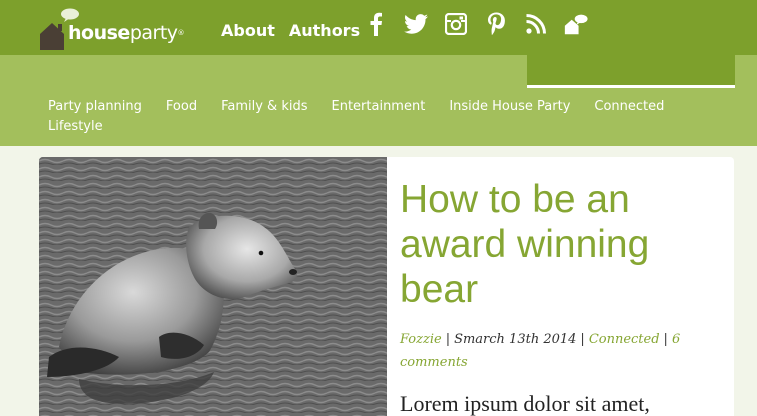 The image size is (757, 416). I want to click on site-header: houseparty® About Authors, so click(378, 27).